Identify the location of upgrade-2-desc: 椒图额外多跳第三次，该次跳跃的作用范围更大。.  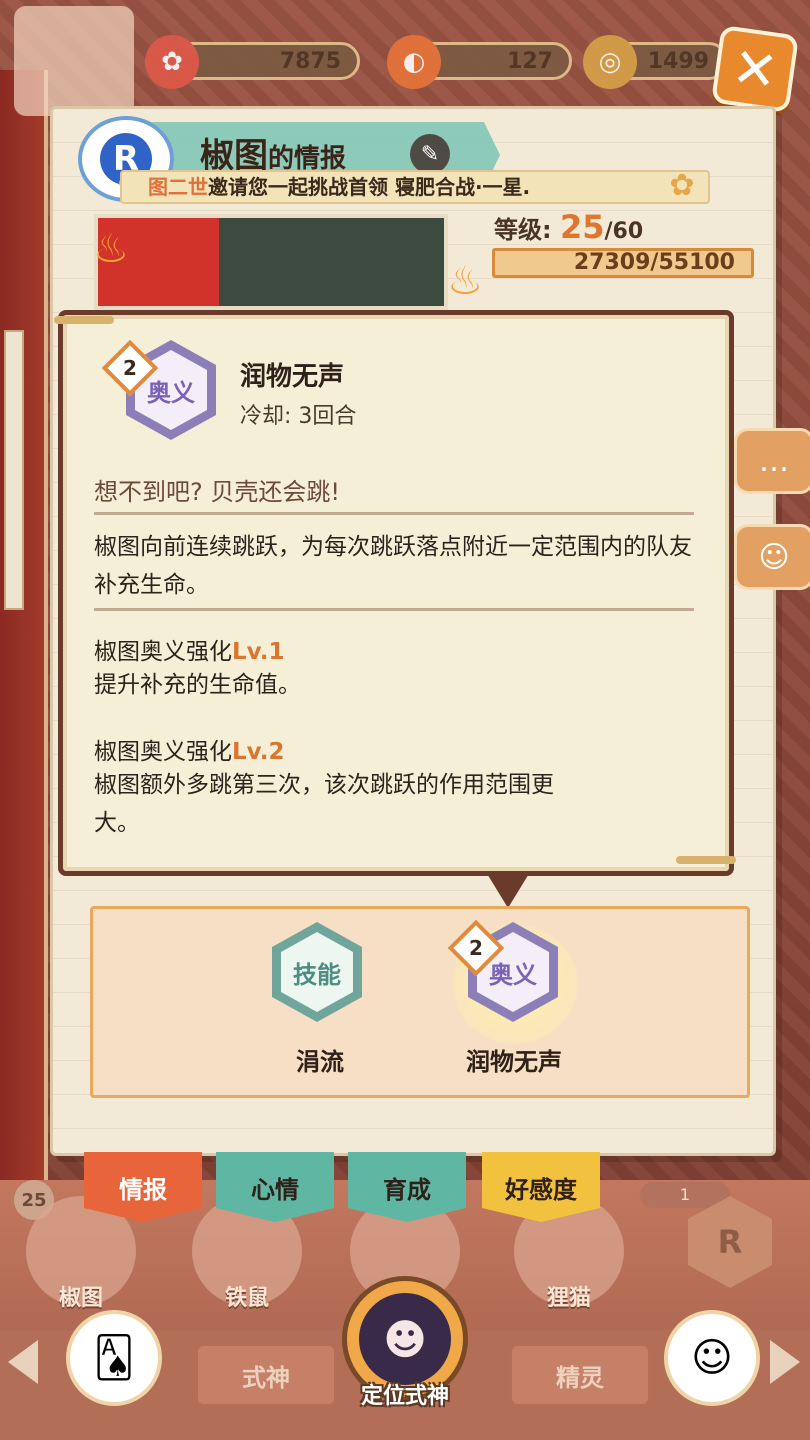
(324, 804).